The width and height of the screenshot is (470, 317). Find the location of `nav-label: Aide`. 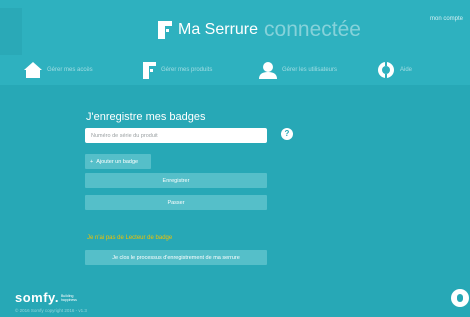

nav-label: Aide is located at coordinates (406, 70).